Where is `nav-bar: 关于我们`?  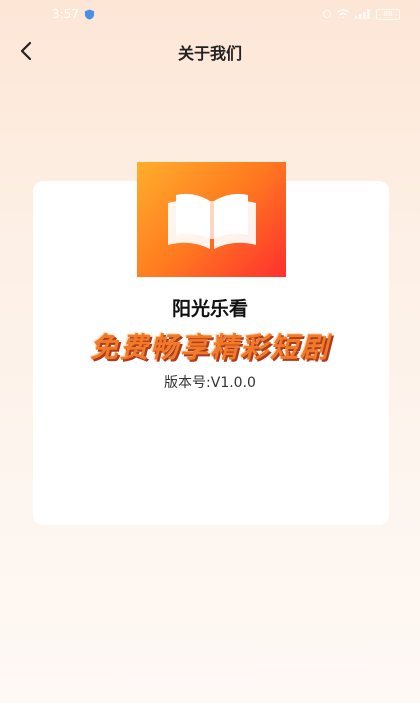
nav-bar: 关于我们 is located at coordinates (210, 51).